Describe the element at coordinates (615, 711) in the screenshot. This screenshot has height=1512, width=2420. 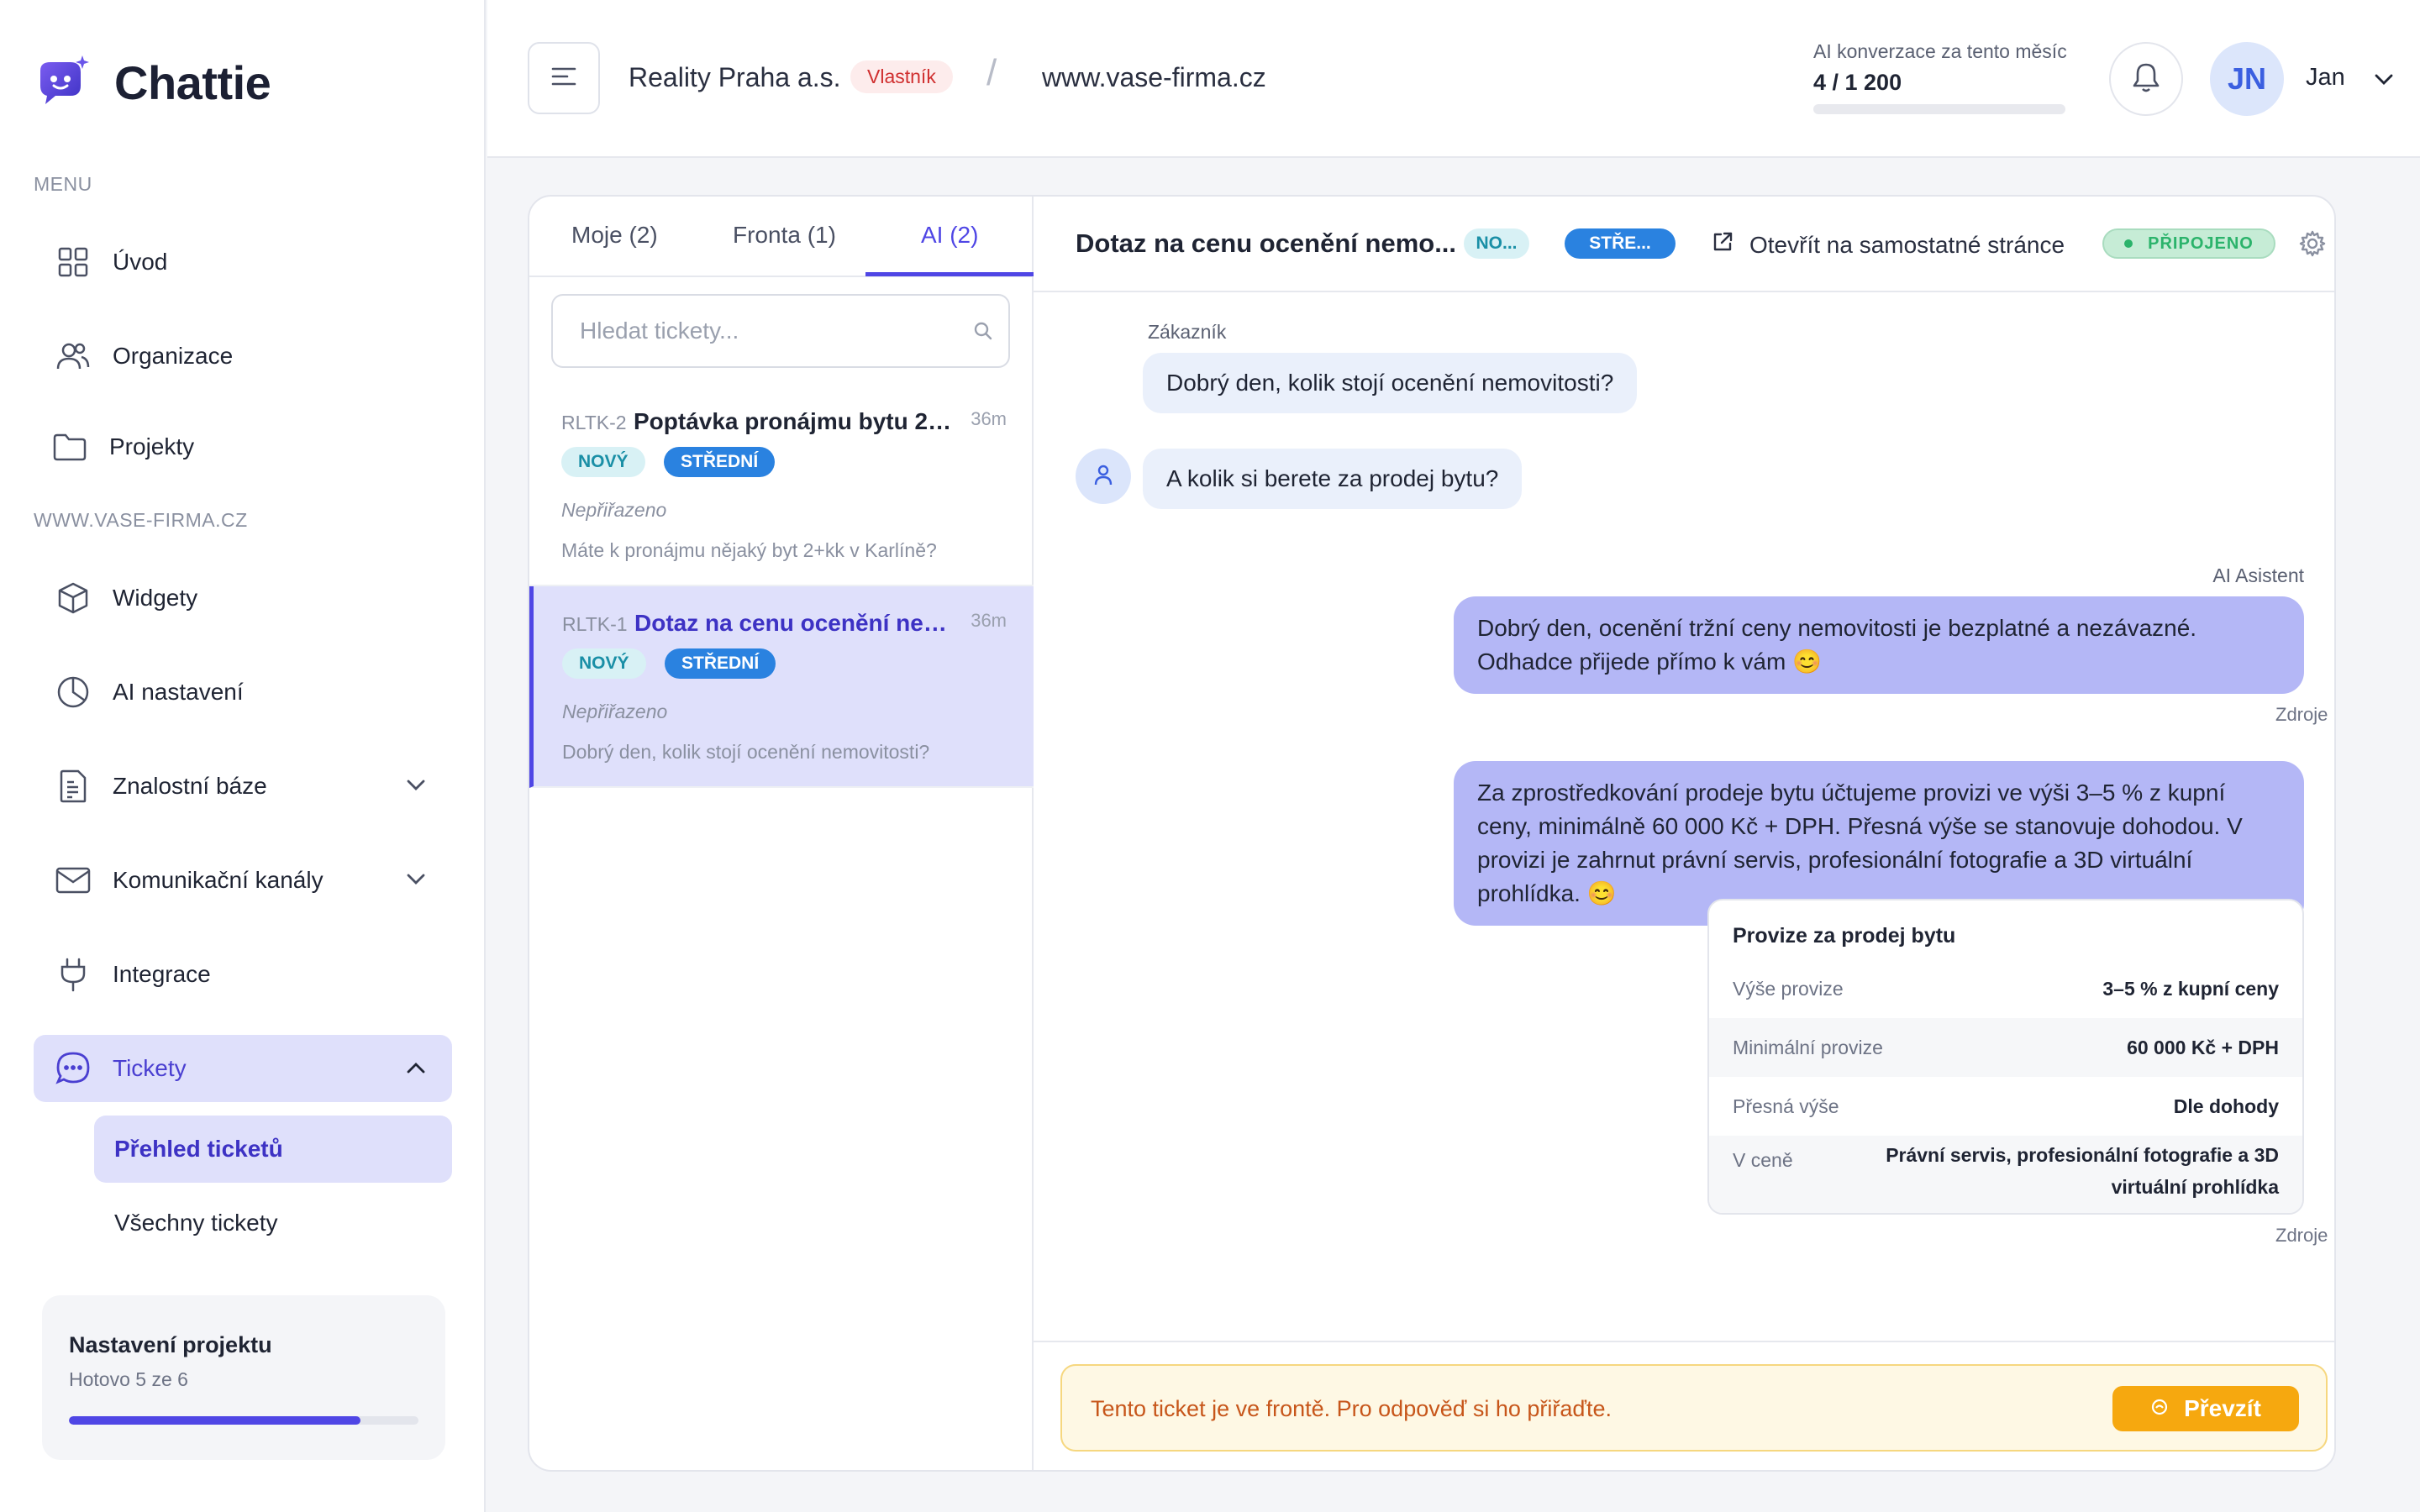
I see `ticket-assignee: Nepřiřazeno` at that location.